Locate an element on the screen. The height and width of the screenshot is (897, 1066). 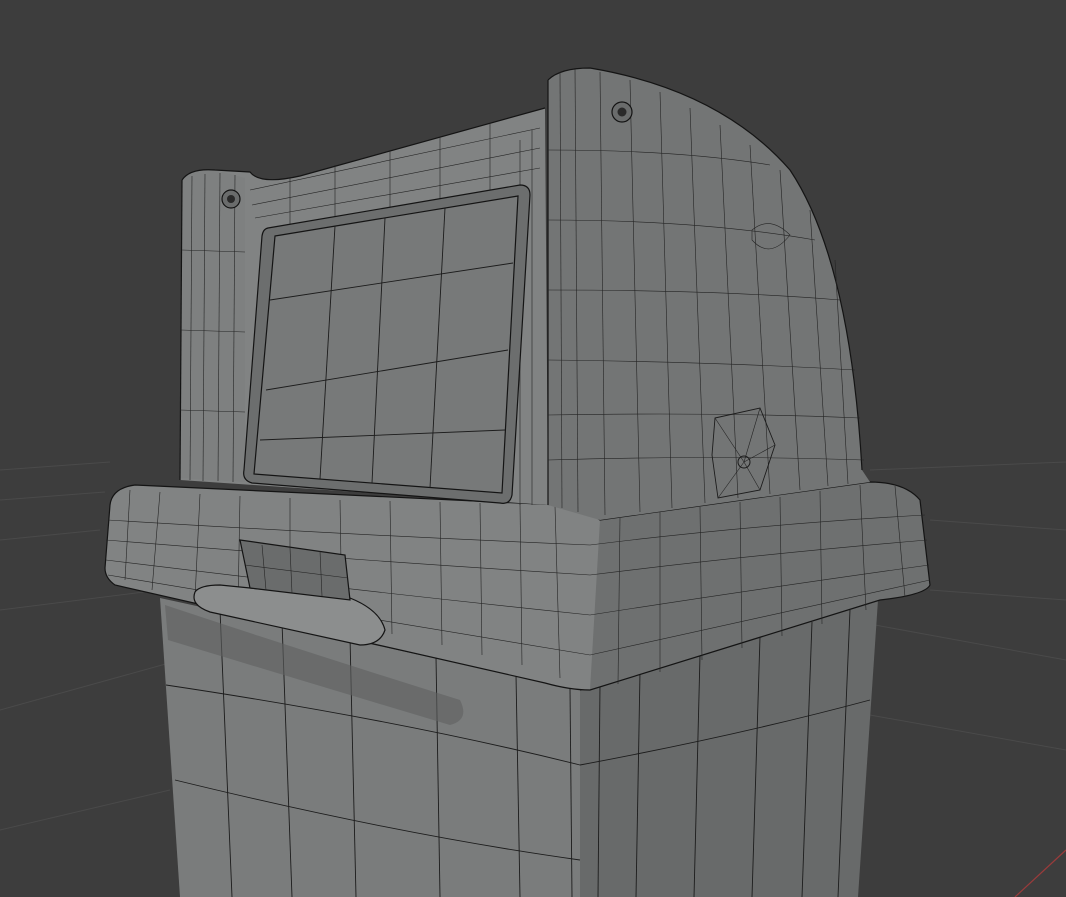
x-axis-line is located at coordinates (1040, 873).